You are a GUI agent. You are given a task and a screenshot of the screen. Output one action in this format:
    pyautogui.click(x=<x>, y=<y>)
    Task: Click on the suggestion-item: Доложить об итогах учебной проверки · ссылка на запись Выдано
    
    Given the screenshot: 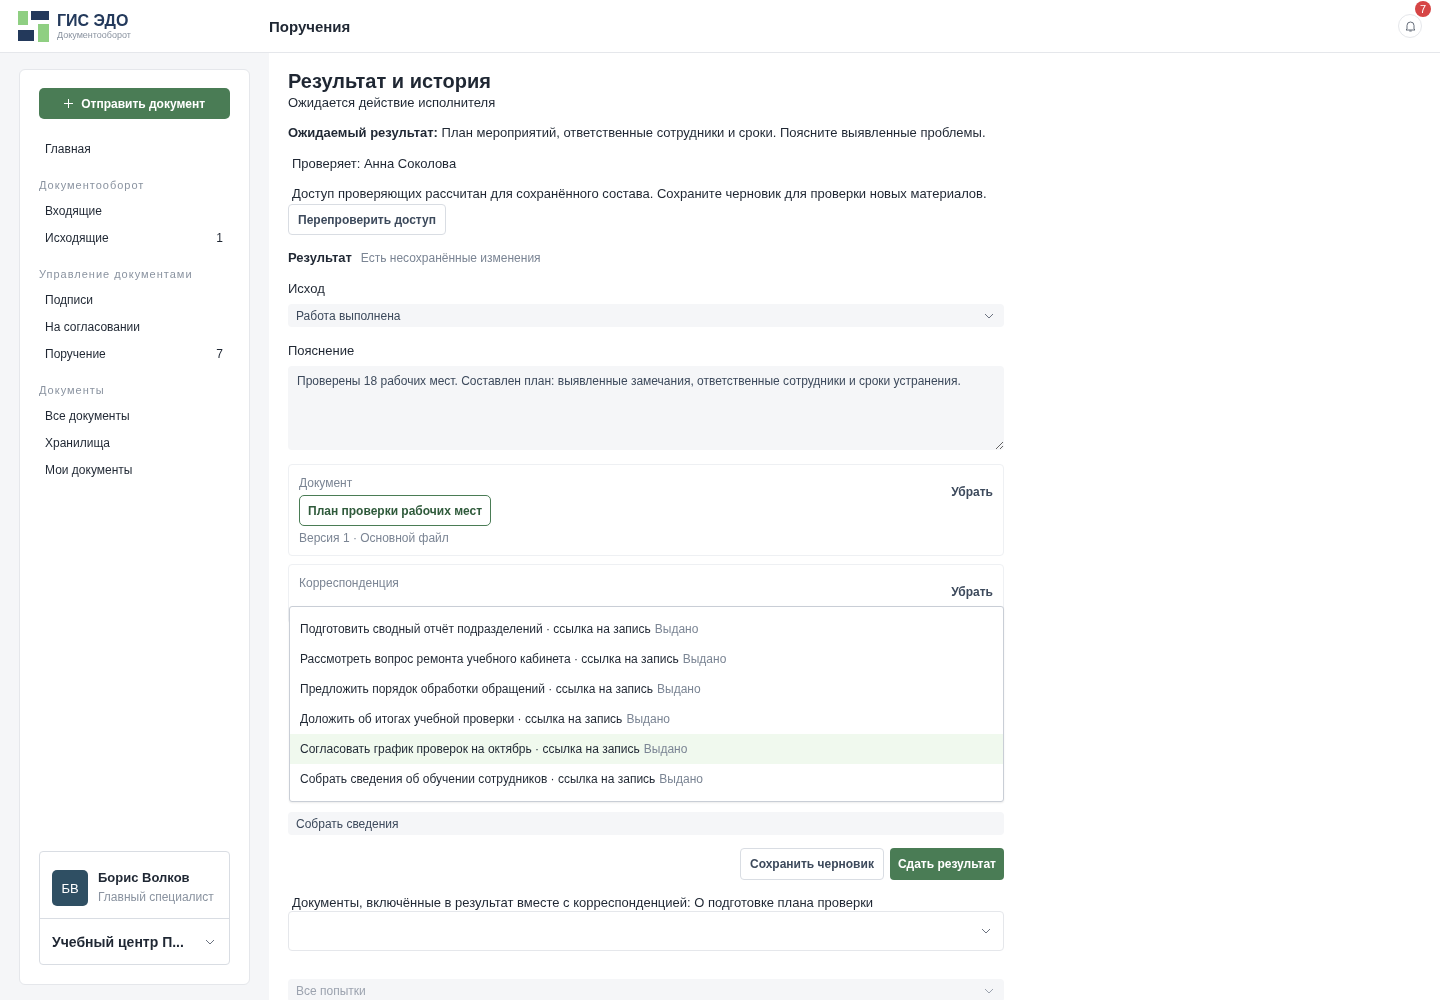 What is the action you would take?
    pyautogui.click(x=646, y=719)
    